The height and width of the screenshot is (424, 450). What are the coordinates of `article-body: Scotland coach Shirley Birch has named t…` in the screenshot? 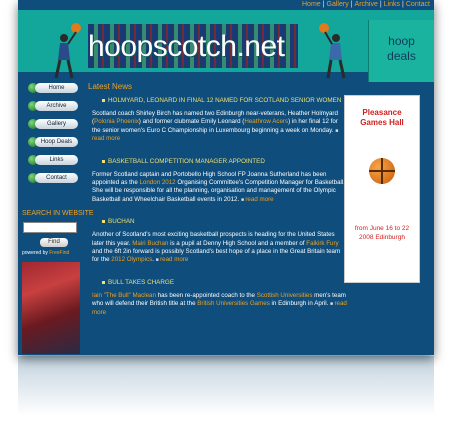 It's located at (220, 127).